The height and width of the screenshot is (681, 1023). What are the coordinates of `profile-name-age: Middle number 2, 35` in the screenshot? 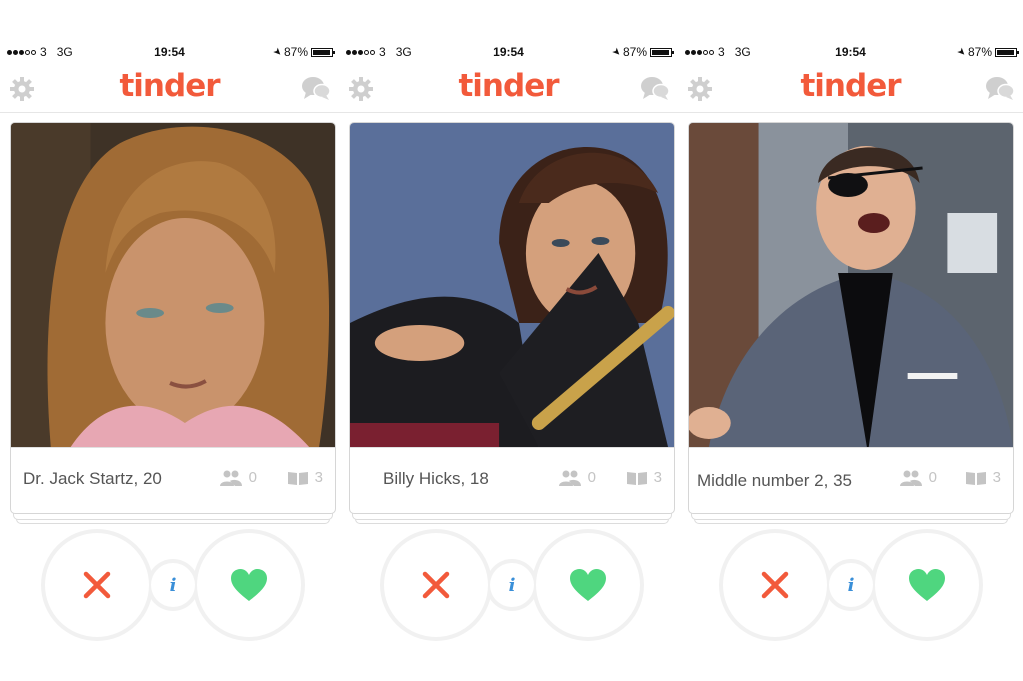 It's located at (774, 480).